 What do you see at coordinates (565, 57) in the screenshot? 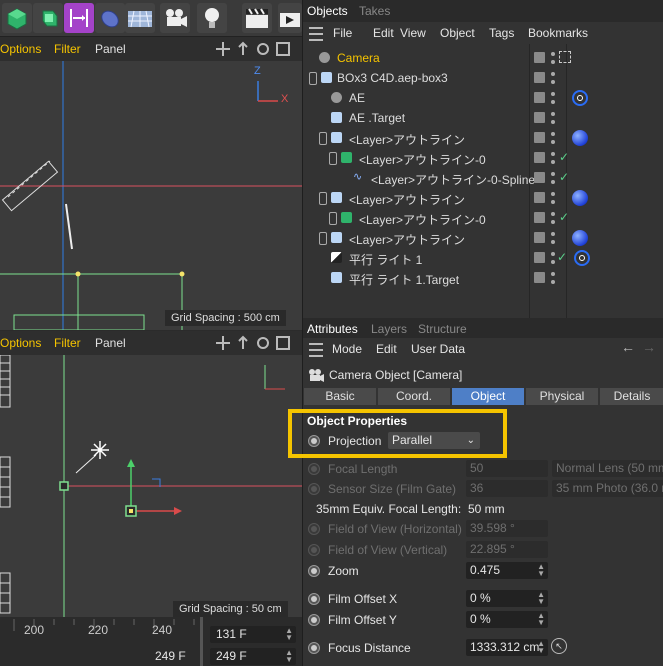
I see `target-tag-icon` at bounding box center [565, 57].